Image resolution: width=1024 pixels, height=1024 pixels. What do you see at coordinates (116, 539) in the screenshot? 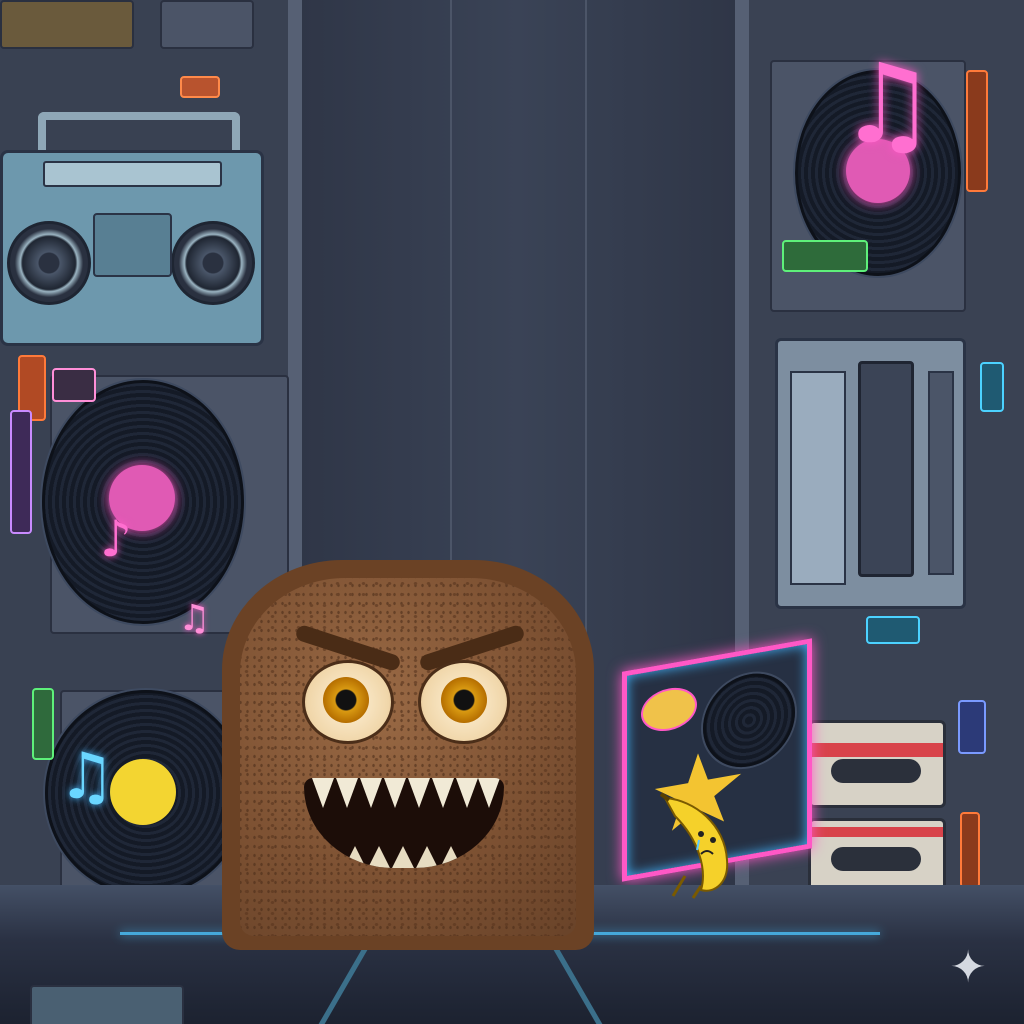
I see `neon-music-note-icon: ♪` at bounding box center [116, 539].